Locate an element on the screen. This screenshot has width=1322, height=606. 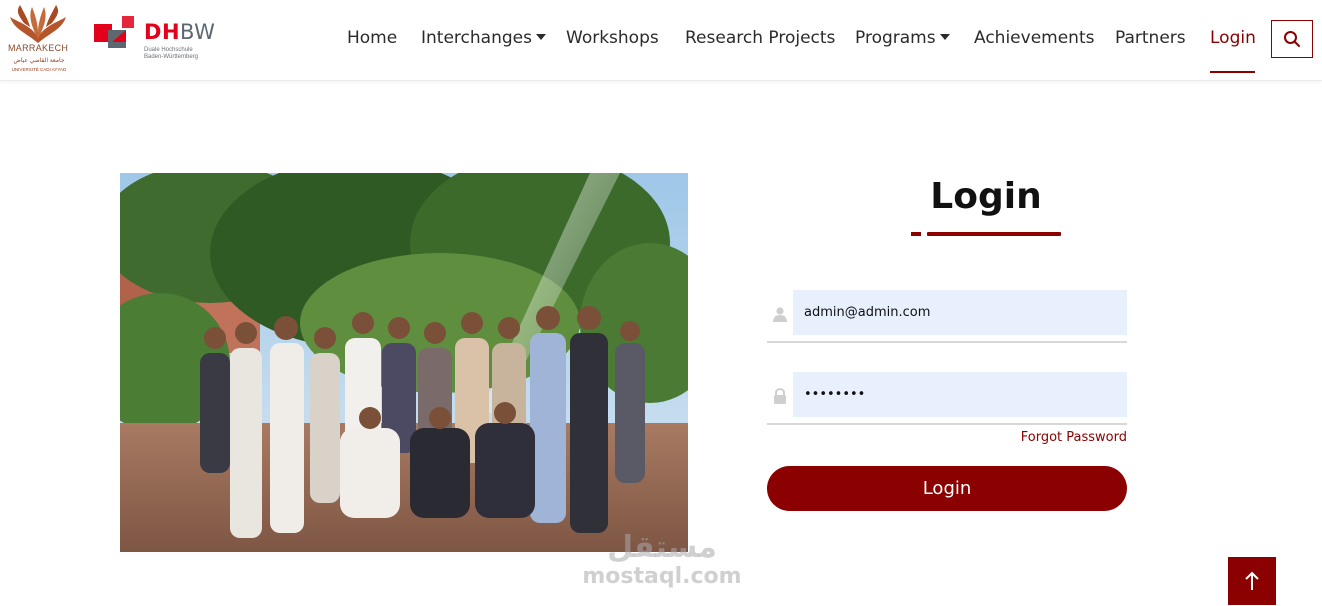
watermark: مستقل mostaql.com is located at coordinates (662, 561).